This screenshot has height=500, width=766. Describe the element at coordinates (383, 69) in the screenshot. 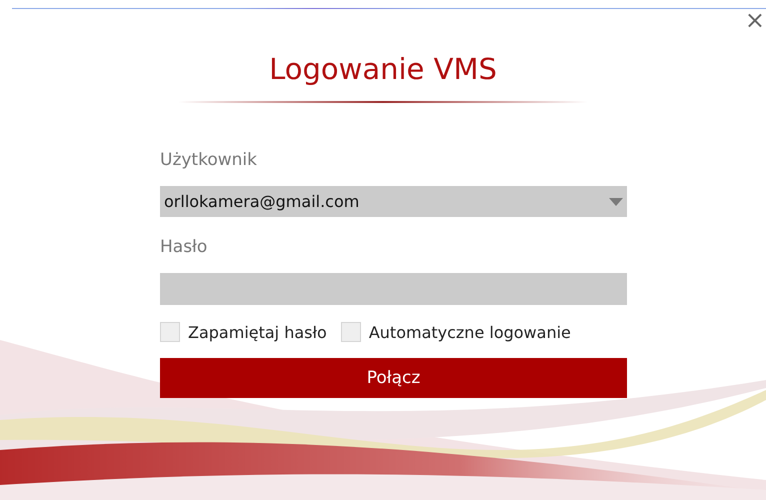

I see `dialog-title: Logowanie VMS` at that location.